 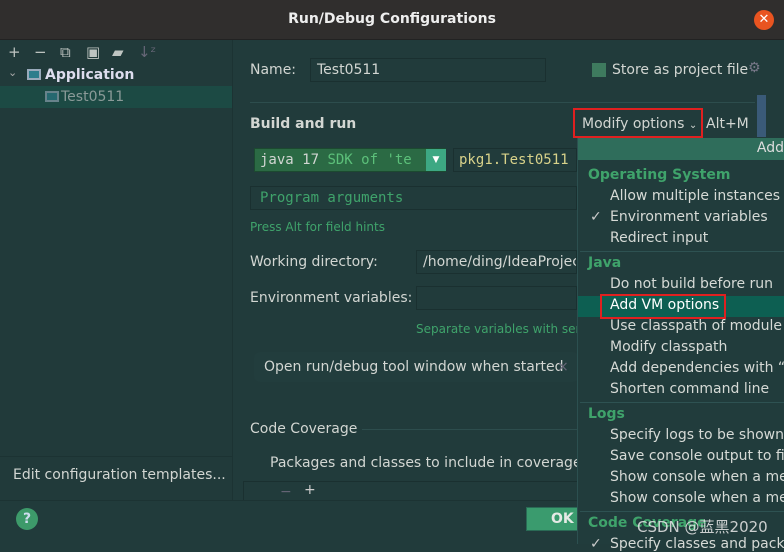 What do you see at coordinates (761, 116) in the screenshot?
I see `scrollbar` at bounding box center [761, 116].